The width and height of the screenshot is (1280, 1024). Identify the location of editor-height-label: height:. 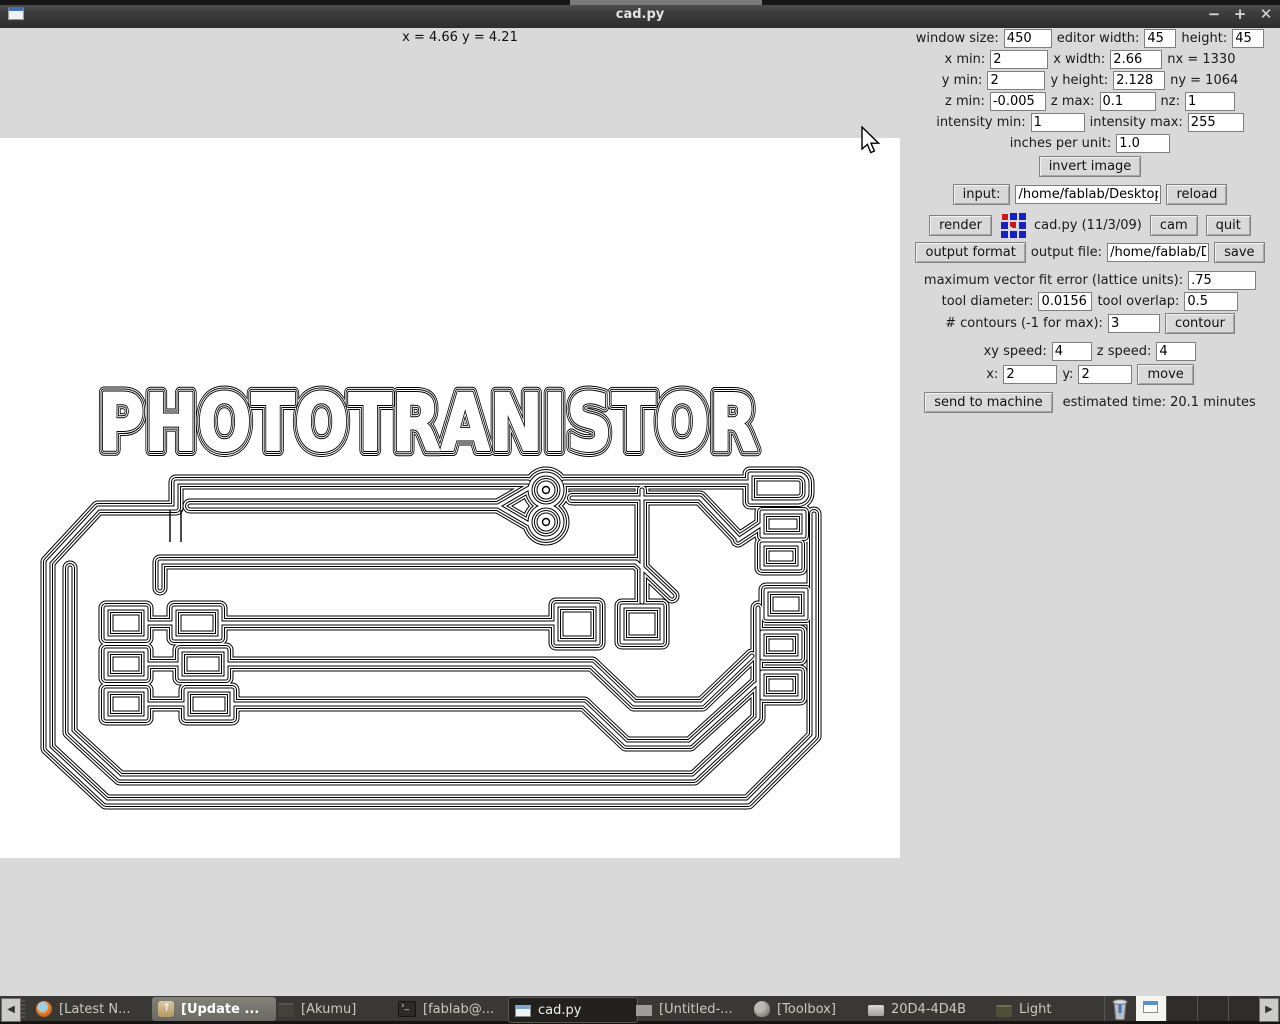
(1204, 38).